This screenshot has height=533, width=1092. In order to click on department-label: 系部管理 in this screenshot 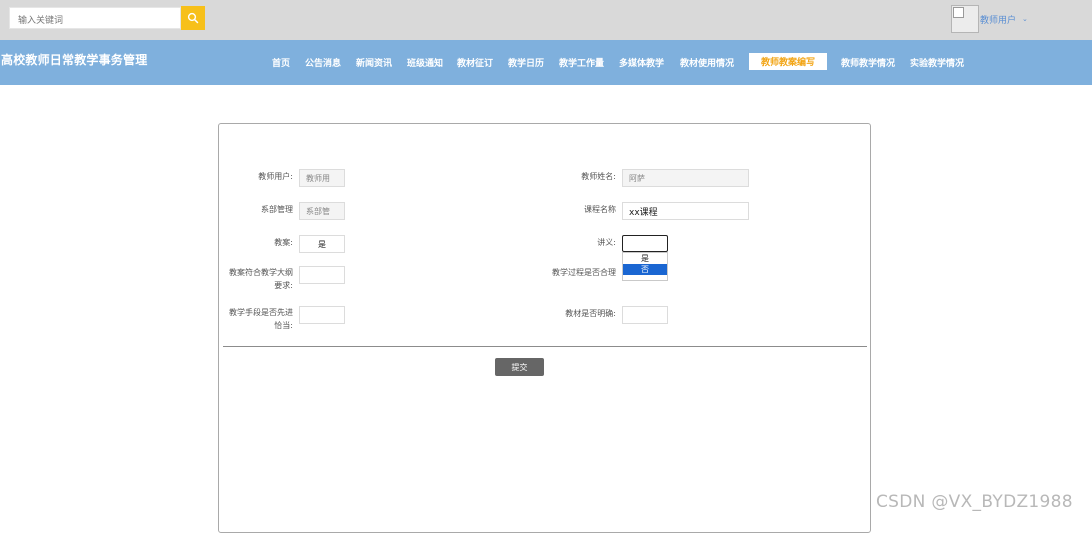, I will do `click(277, 209)`.